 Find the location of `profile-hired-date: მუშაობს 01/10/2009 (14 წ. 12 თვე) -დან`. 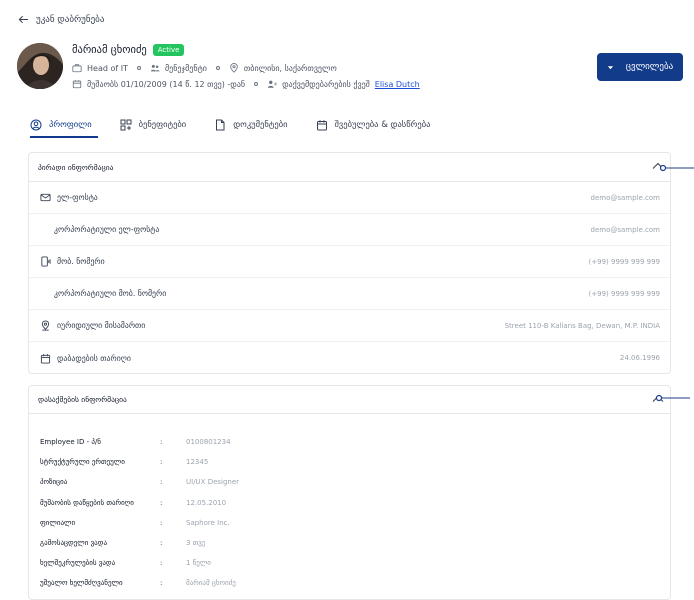

profile-hired-date: მუშაობს 01/10/2009 (14 წ. 12 თვე) -დან is located at coordinates (166, 84).